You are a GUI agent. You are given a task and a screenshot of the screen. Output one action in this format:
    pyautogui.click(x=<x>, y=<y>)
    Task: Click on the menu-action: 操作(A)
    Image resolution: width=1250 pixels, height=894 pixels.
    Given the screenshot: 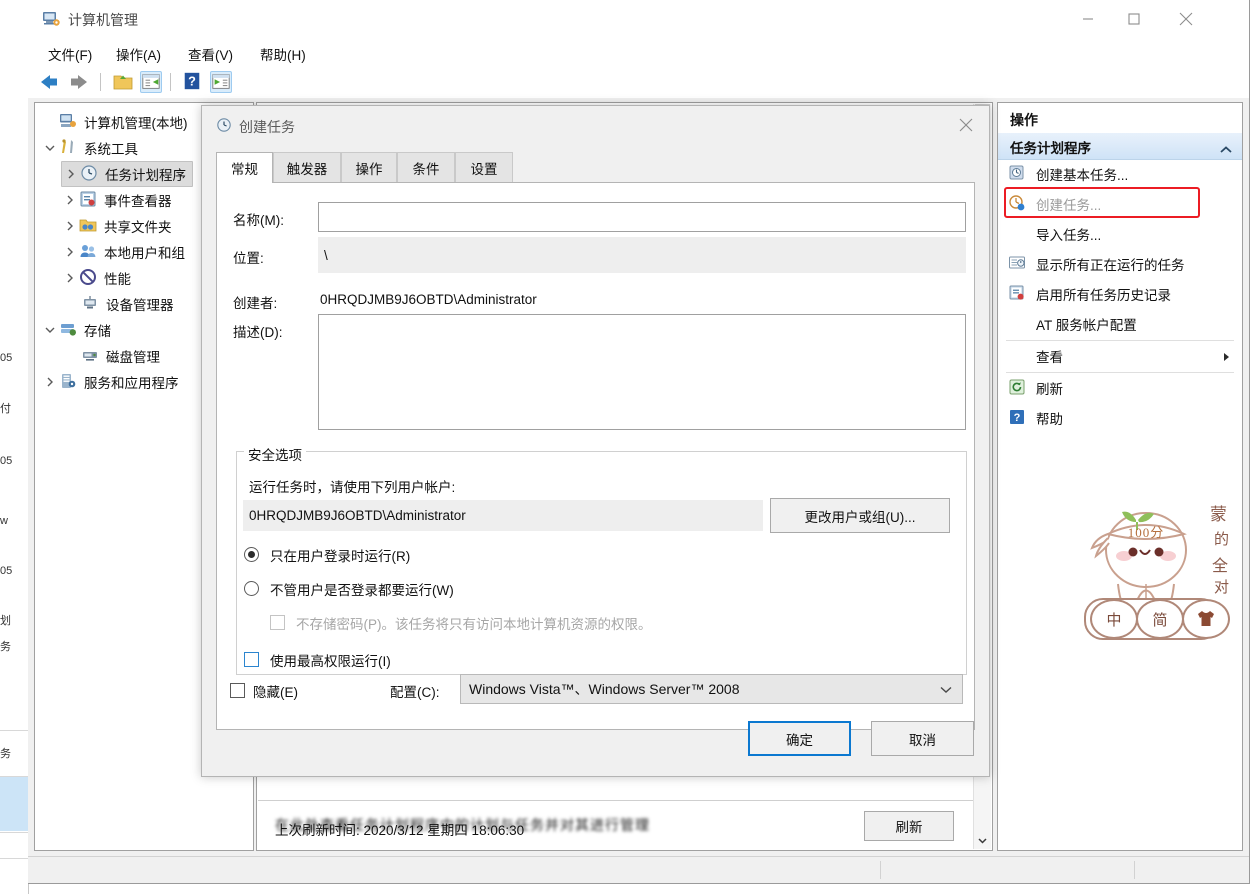 What is the action you would take?
    pyautogui.click(x=138, y=54)
    